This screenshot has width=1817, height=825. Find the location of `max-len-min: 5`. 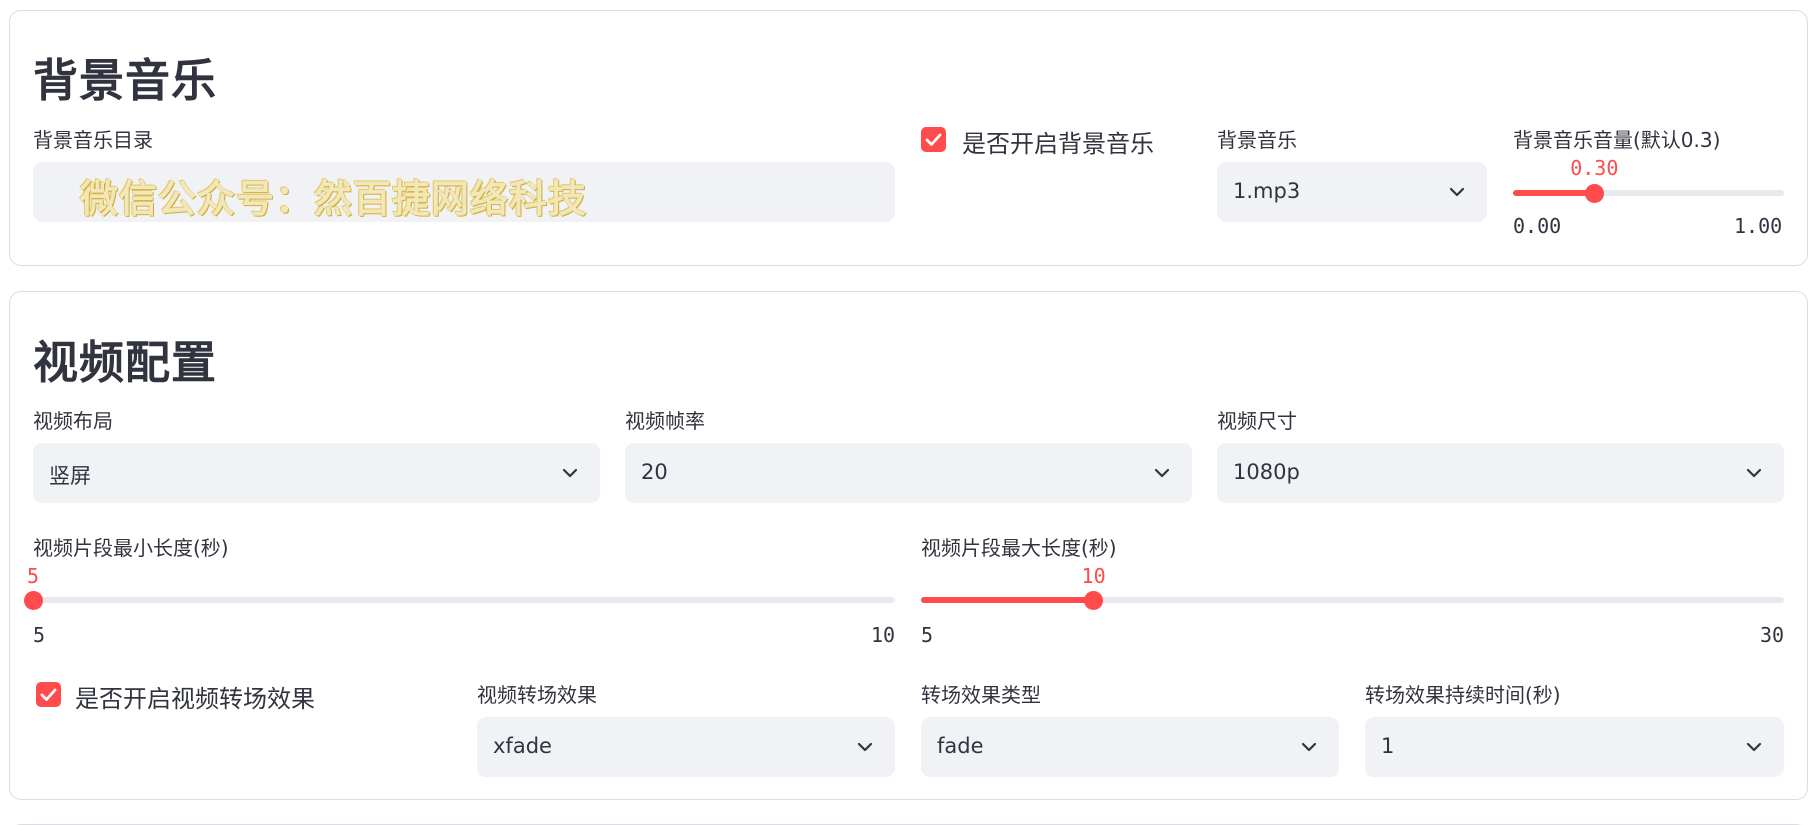

max-len-min: 5 is located at coordinates (927, 635).